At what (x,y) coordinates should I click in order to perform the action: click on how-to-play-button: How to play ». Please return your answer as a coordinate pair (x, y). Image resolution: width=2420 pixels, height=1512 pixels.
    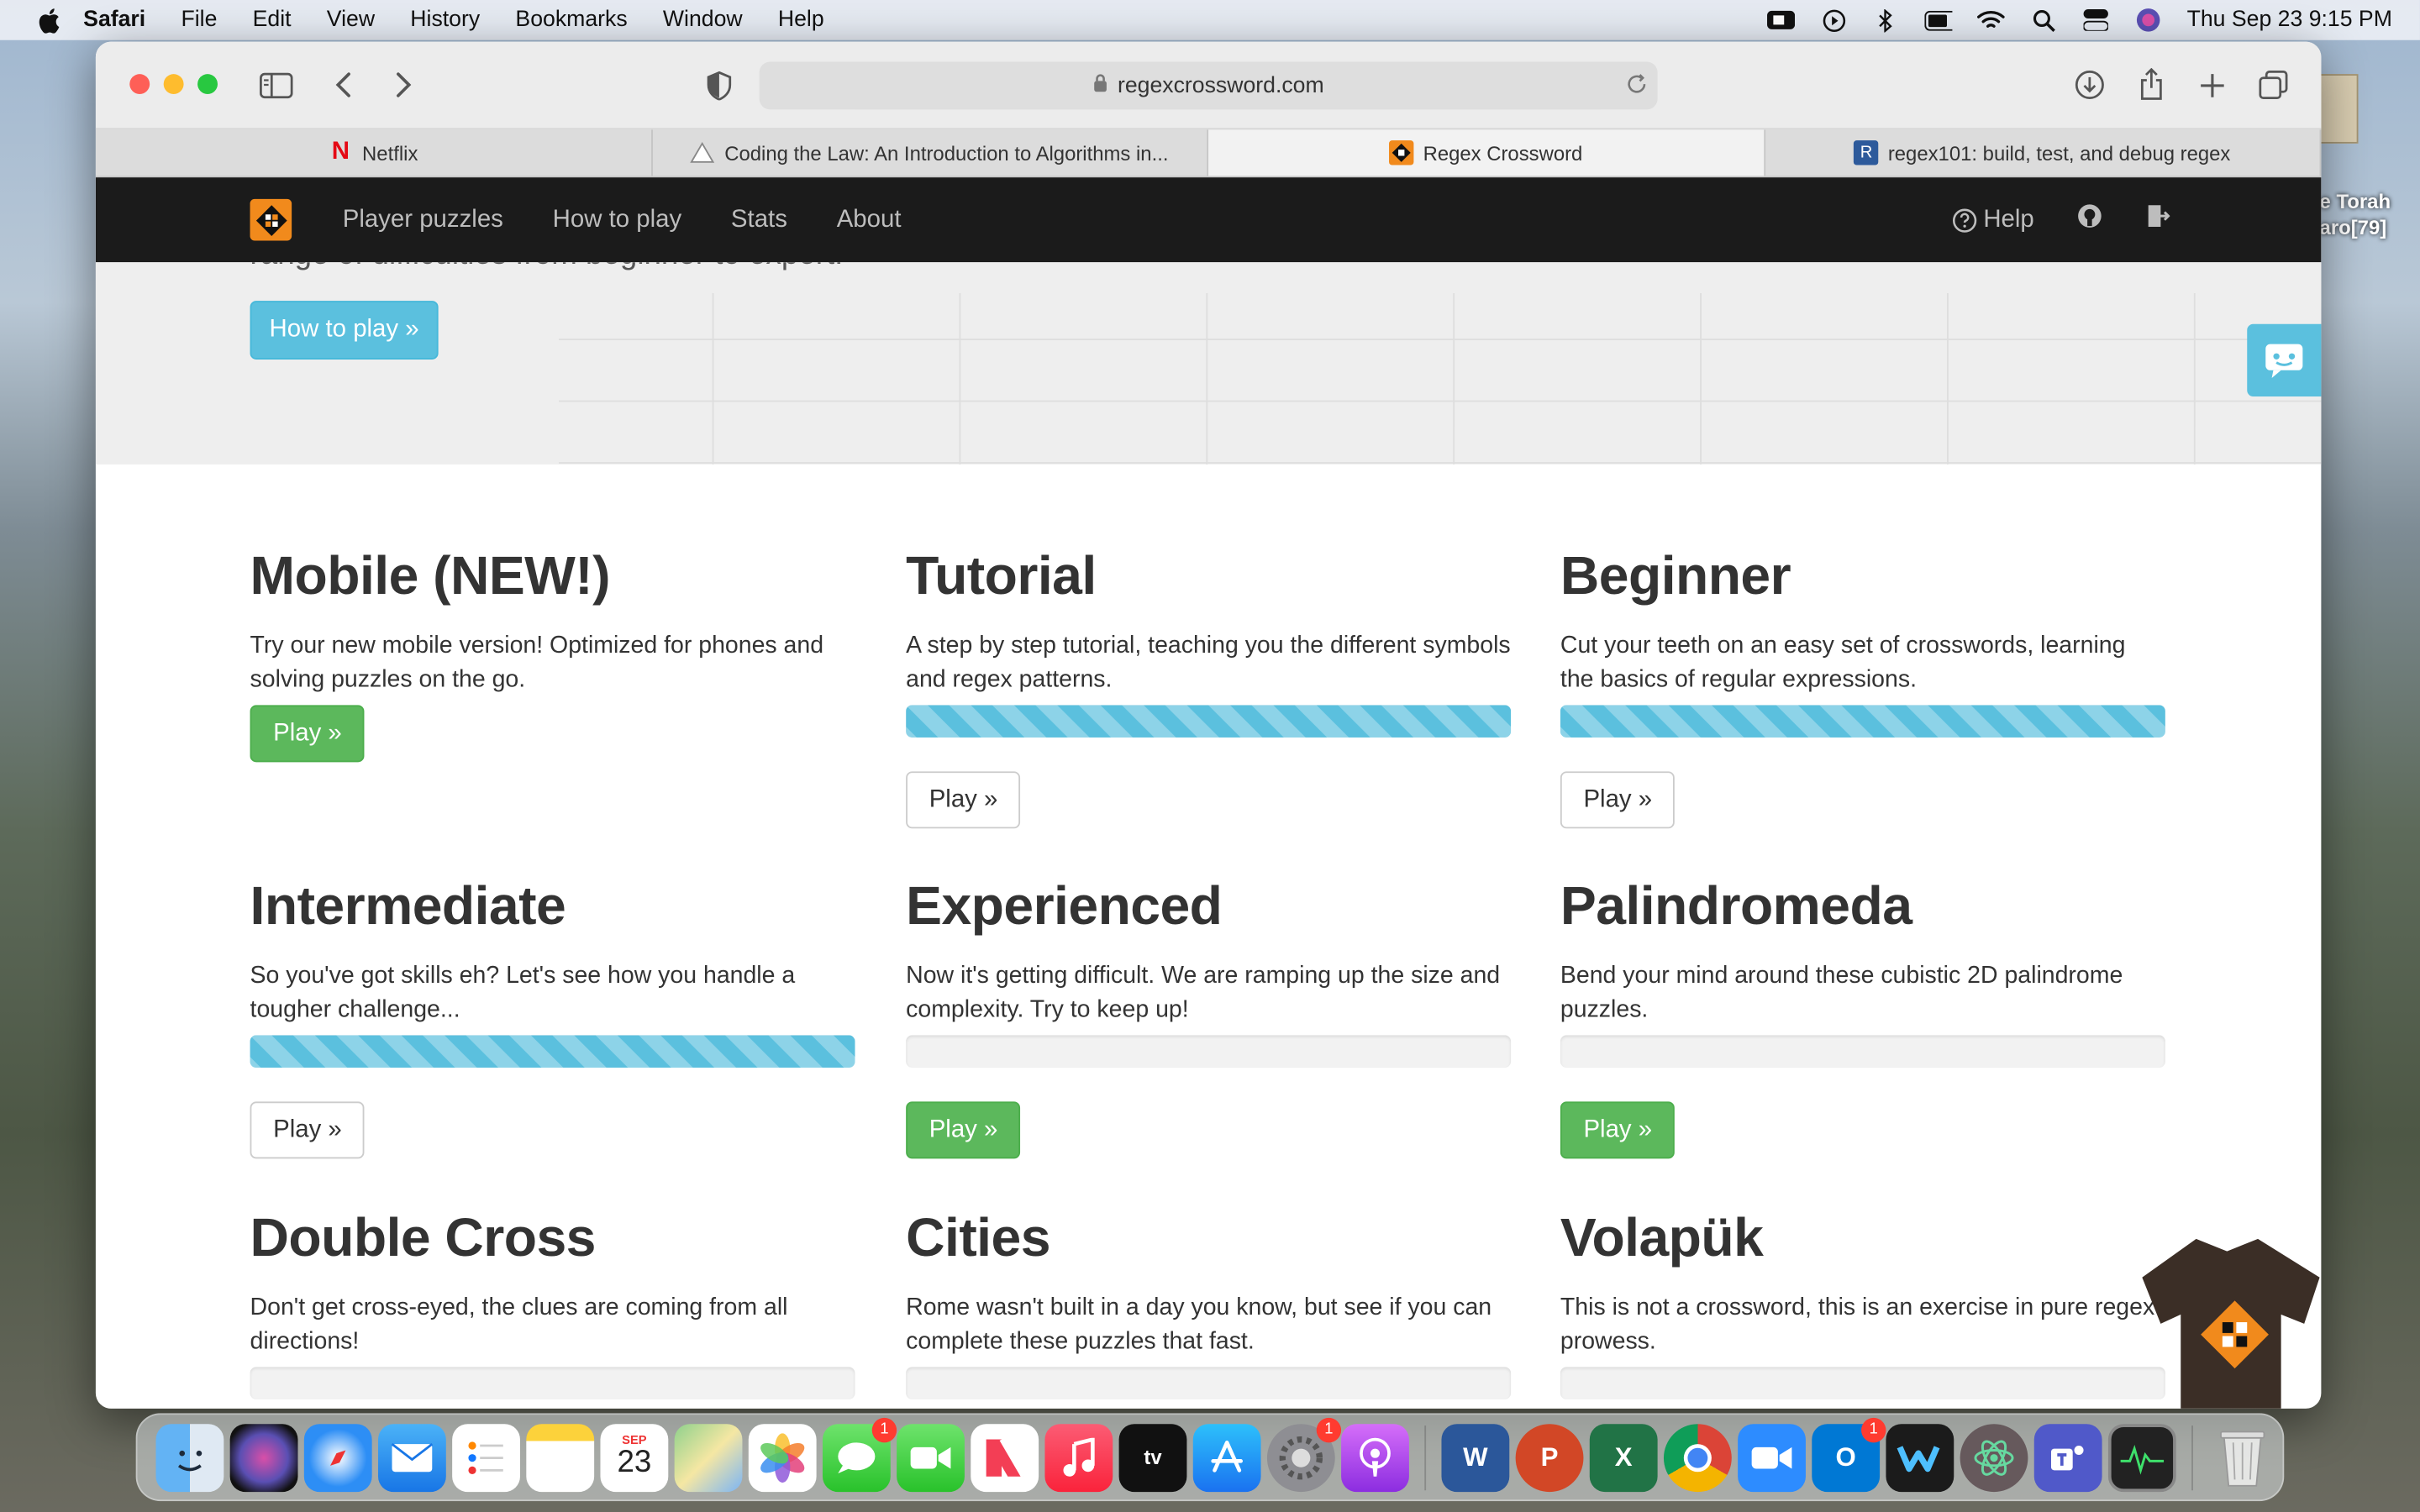
    Looking at the image, I should click on (344, 330).